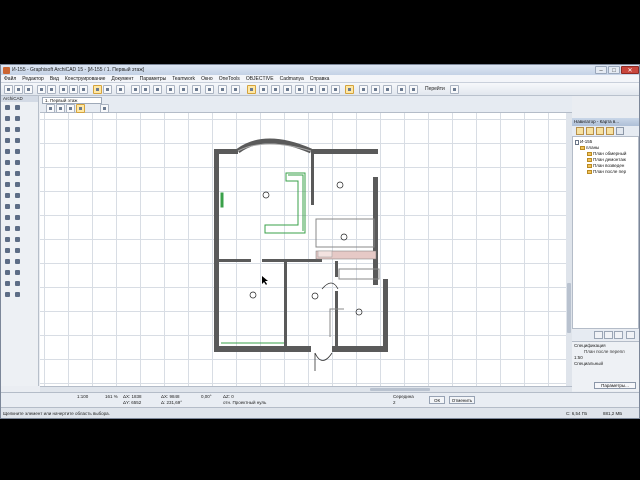  Describe the element at coordinates (135, 89) in the screenshot. I see `guide-lines-icon` at that location.